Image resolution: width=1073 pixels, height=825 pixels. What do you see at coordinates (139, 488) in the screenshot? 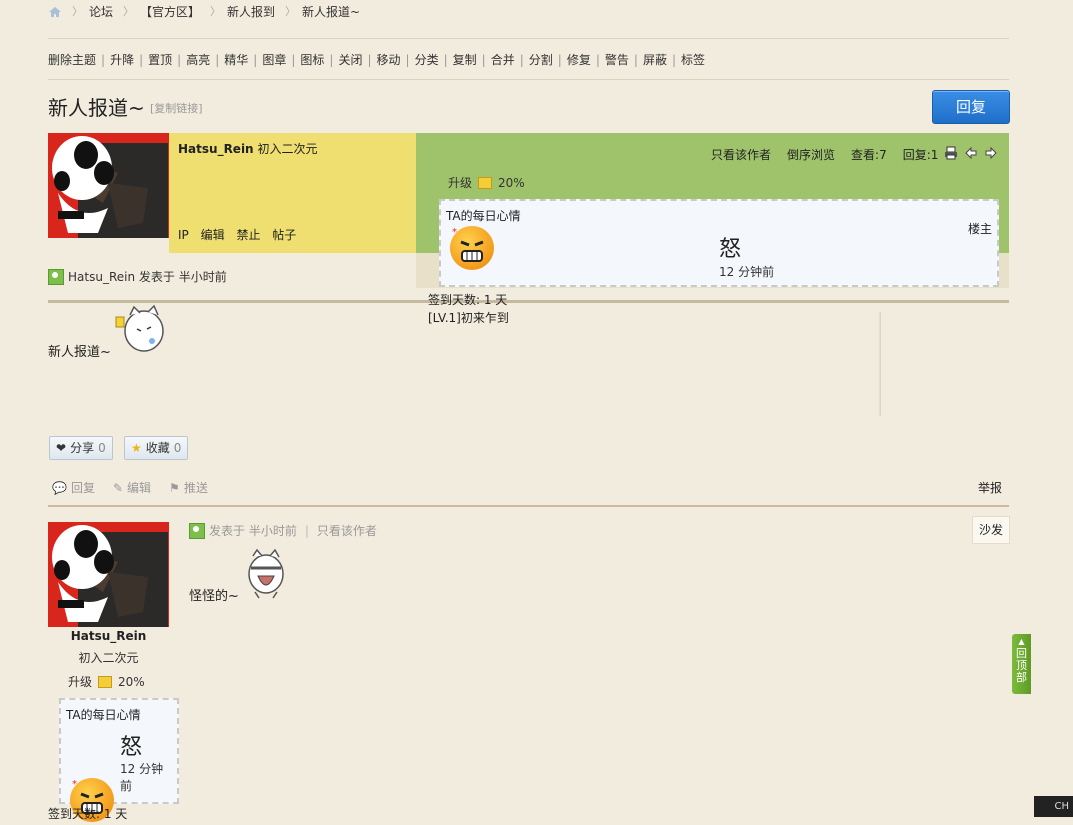
I see `edit-action-label: 编辑` at bounding box center [139, 488].